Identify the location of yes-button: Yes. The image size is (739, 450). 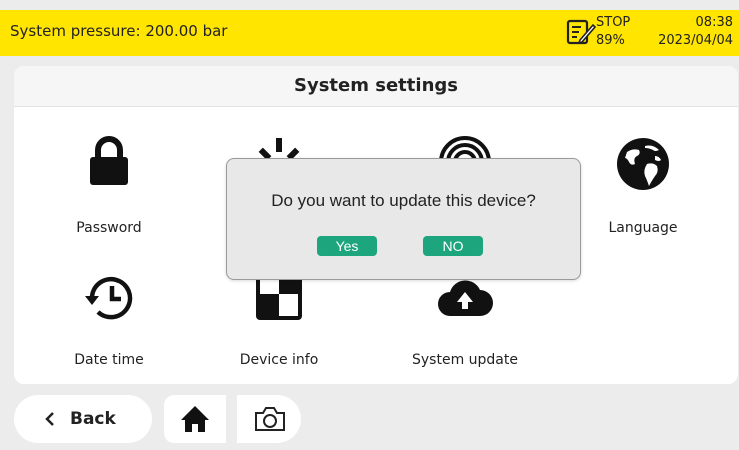
(347, 246).